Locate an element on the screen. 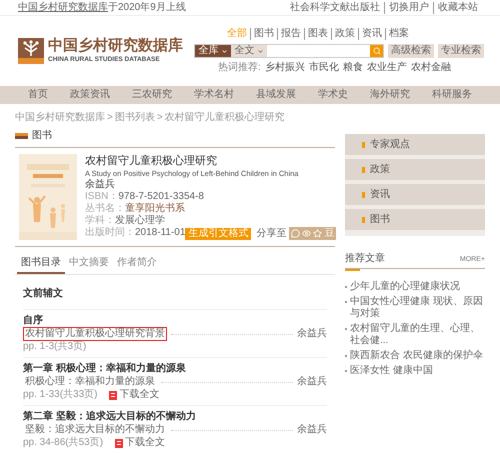 This screenshot has width=500, height=453. tab: 图书目录 is located at coordinates (41, 265).